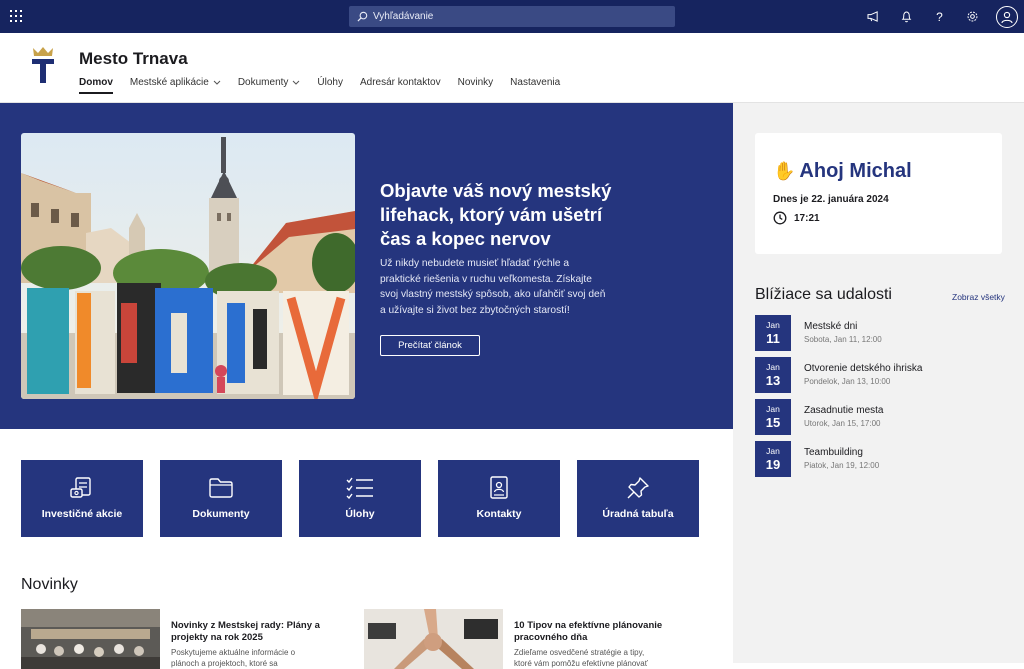  Describe the element at coordinates (403, 16) in the screenshot. I see `search-placeholder: Vyhľadávanie` at that location.